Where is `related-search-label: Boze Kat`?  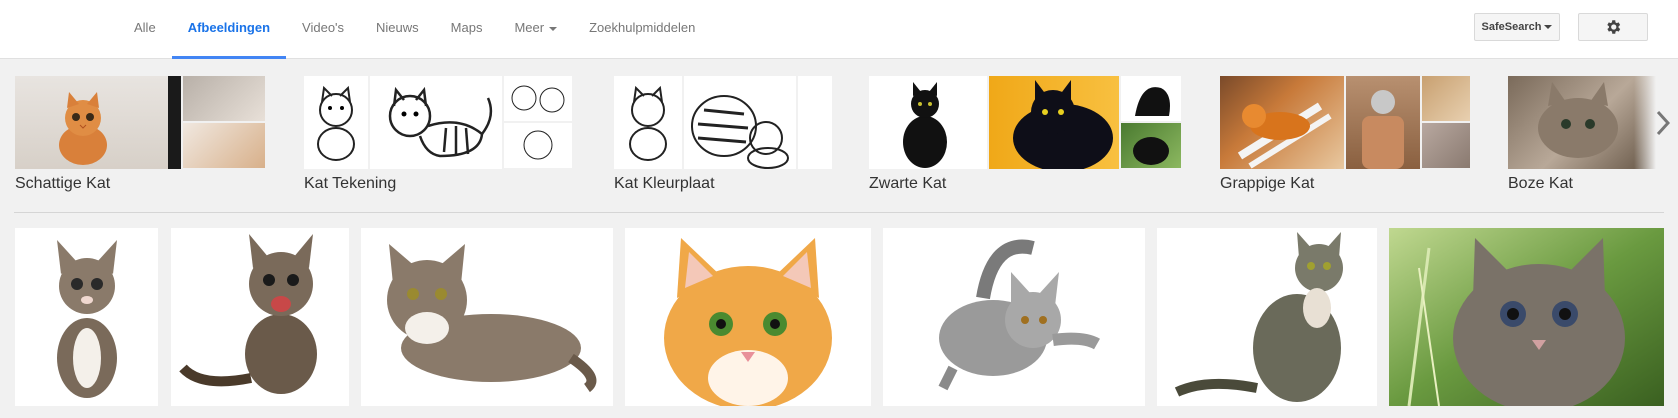 related-search-label: Boze Kat is located at coordinates (1540, 183).